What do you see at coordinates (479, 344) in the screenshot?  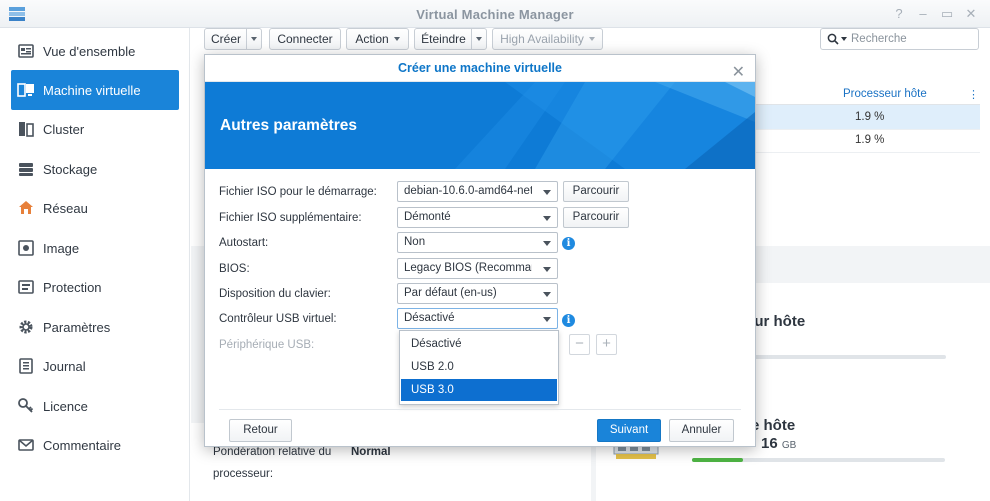 I see `usb-option-disabled: Désactivé` at bounding box center [479, 344].